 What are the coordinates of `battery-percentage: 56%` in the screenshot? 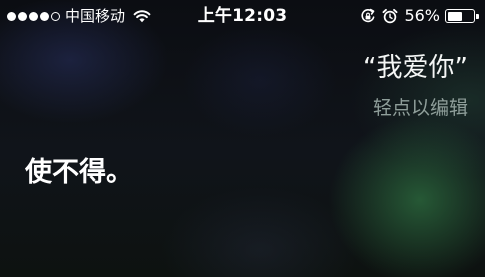 It's located at (422, 15).